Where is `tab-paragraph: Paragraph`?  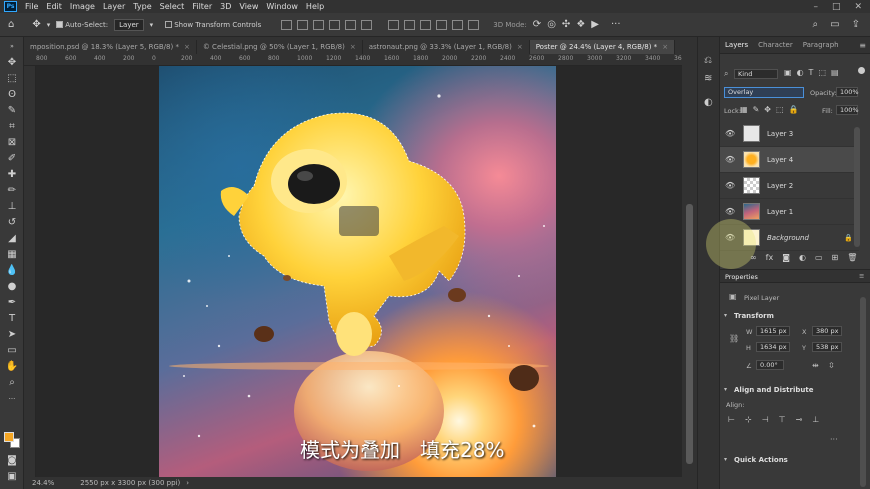
tab-paragraph: Paragraph is located at coordinates (821, 45).